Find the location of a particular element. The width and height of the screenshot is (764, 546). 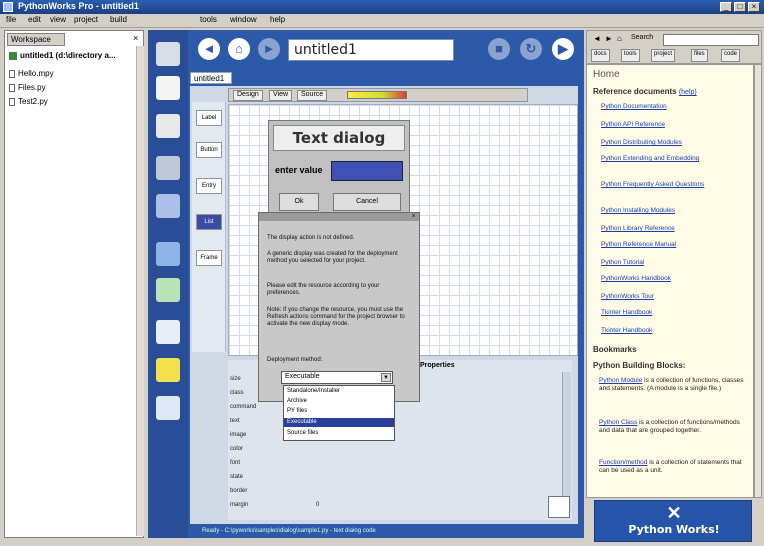

popup-header is located at coordinates (339, 217).